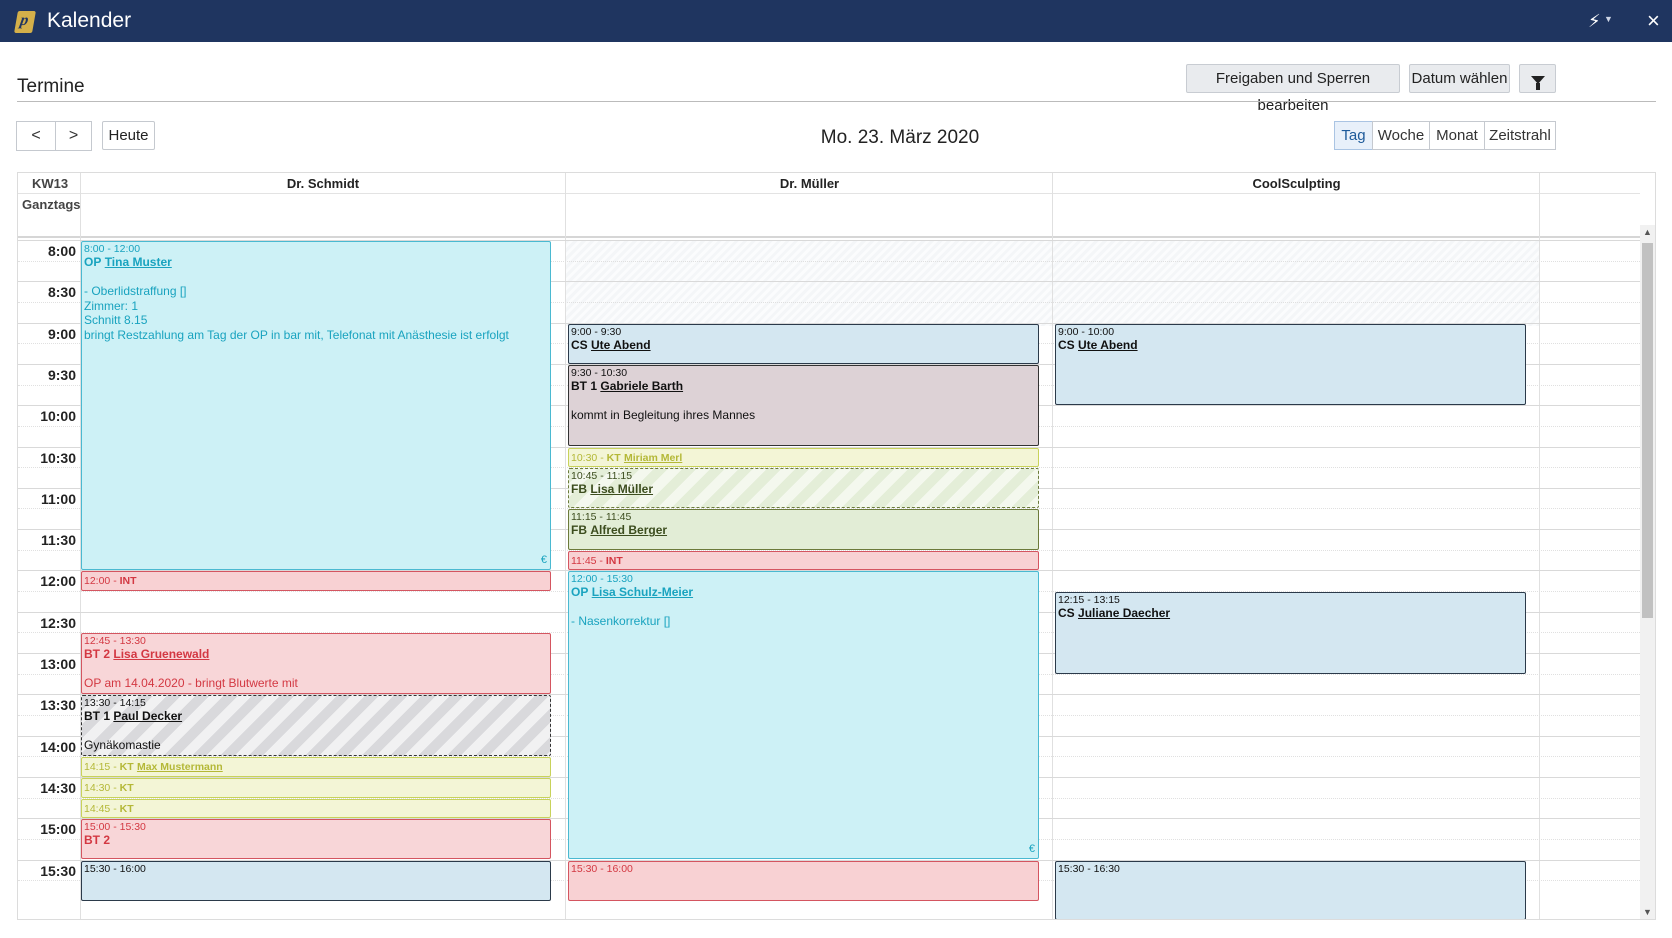 This screenshot has height=938, width=1672. Describe the element at coordinates (1608, 19) in the screenshot. I see `chevron-down-icon: ▼` at that location.